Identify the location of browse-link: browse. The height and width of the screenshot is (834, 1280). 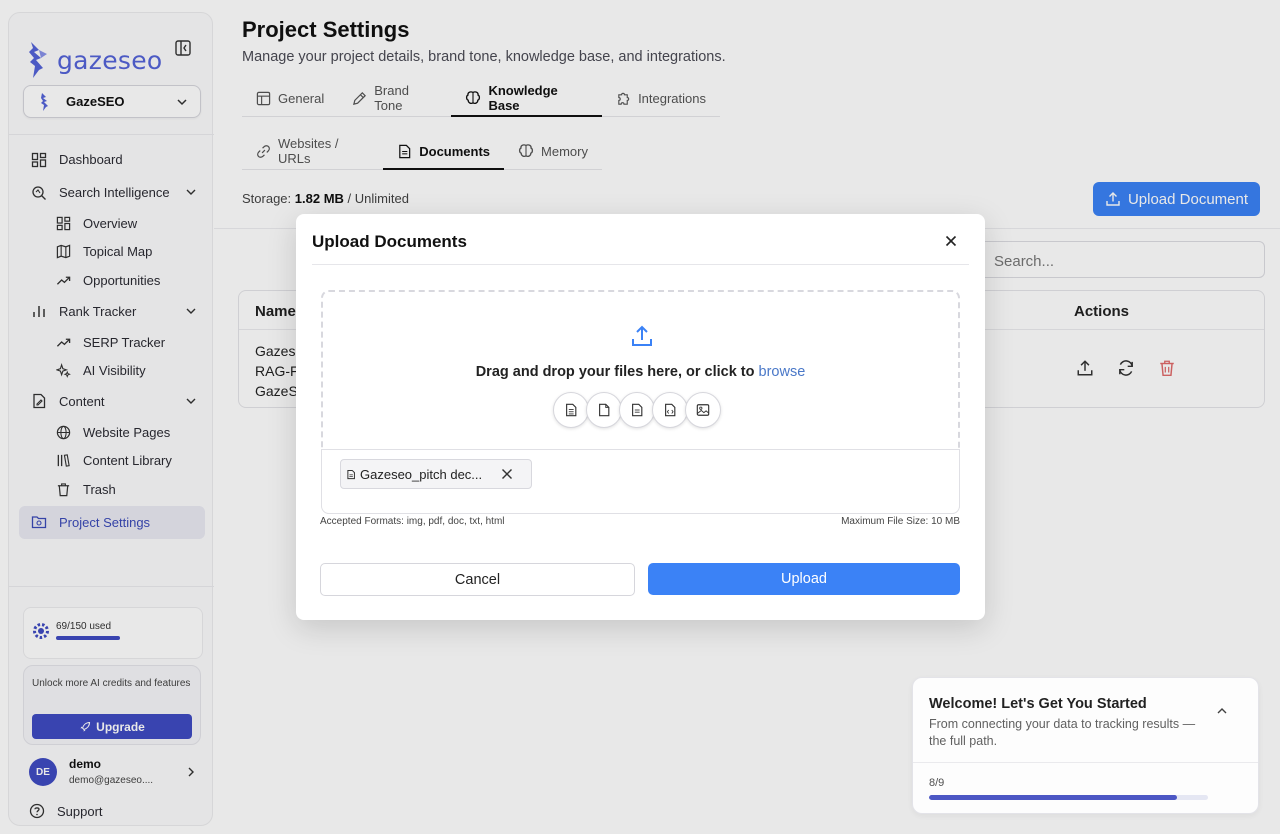
(782, 372).